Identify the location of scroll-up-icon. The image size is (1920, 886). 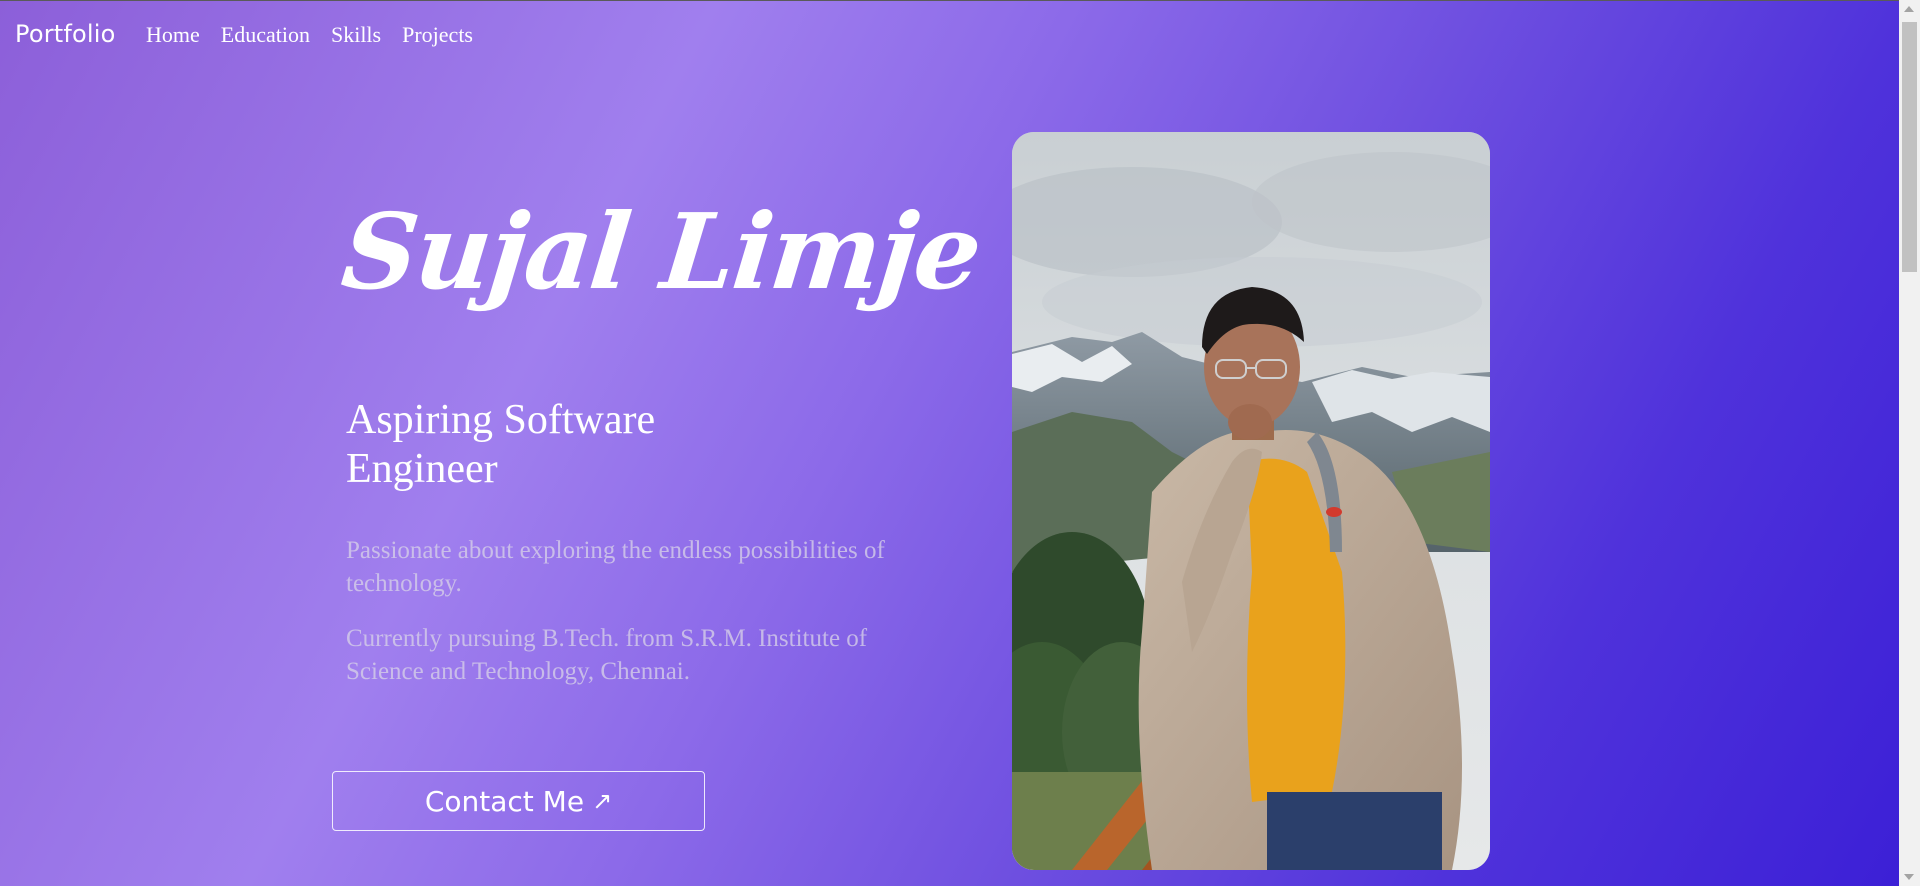
(1909, 9).